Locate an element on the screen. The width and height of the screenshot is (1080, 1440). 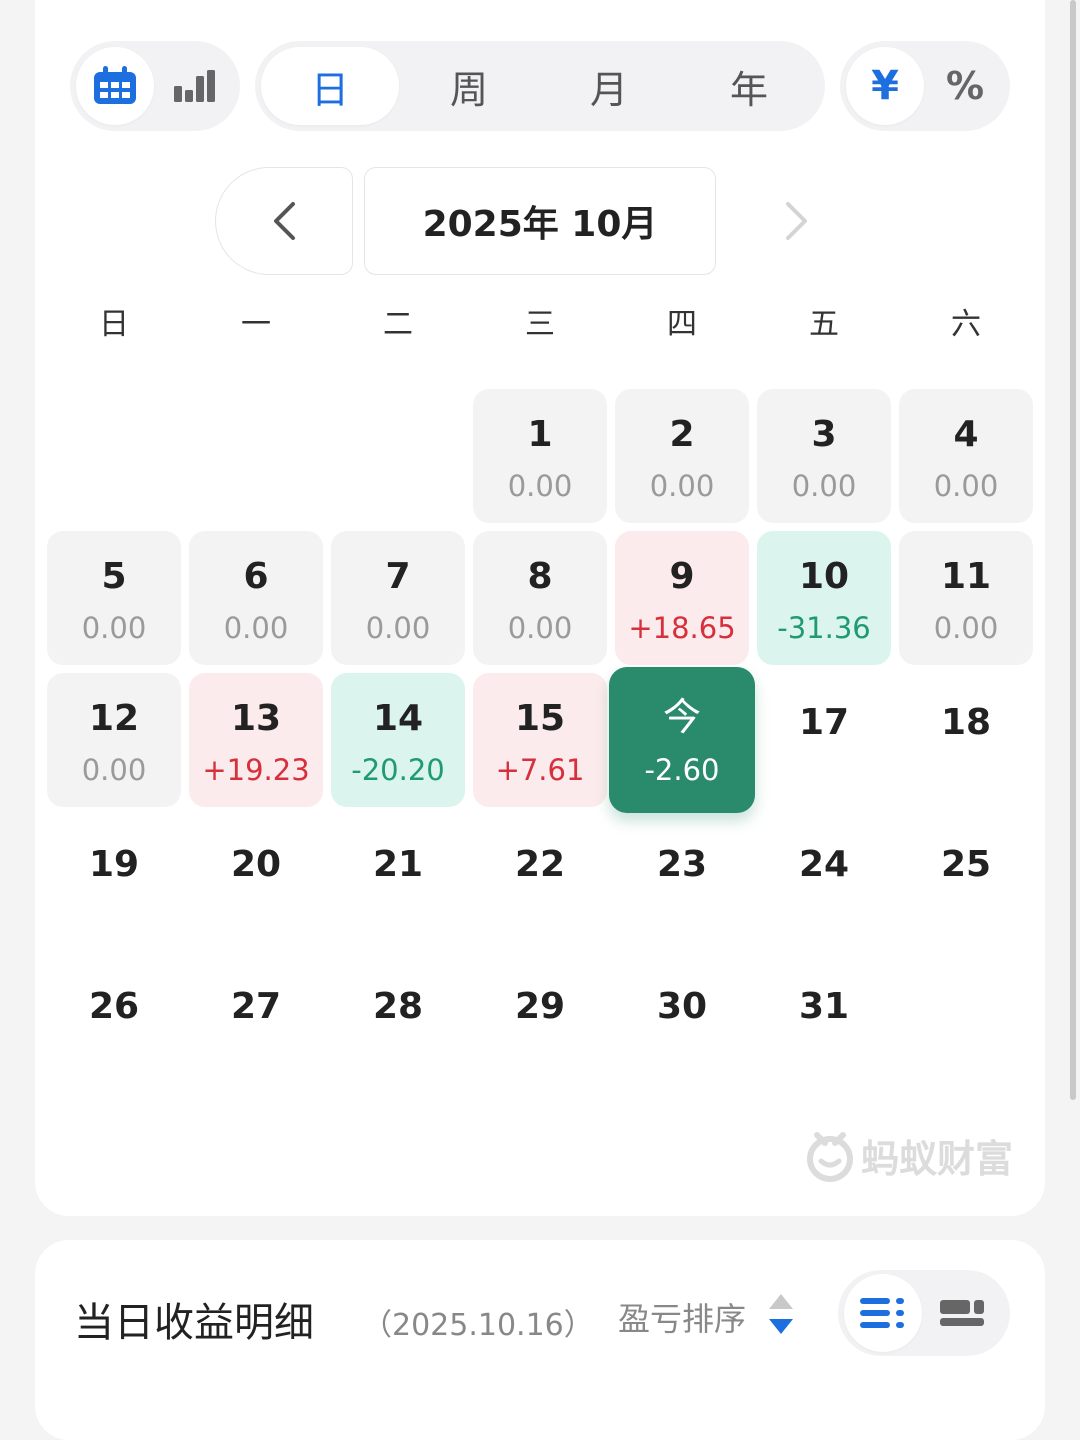
list-view-button is located at coordinates (883, 1313).